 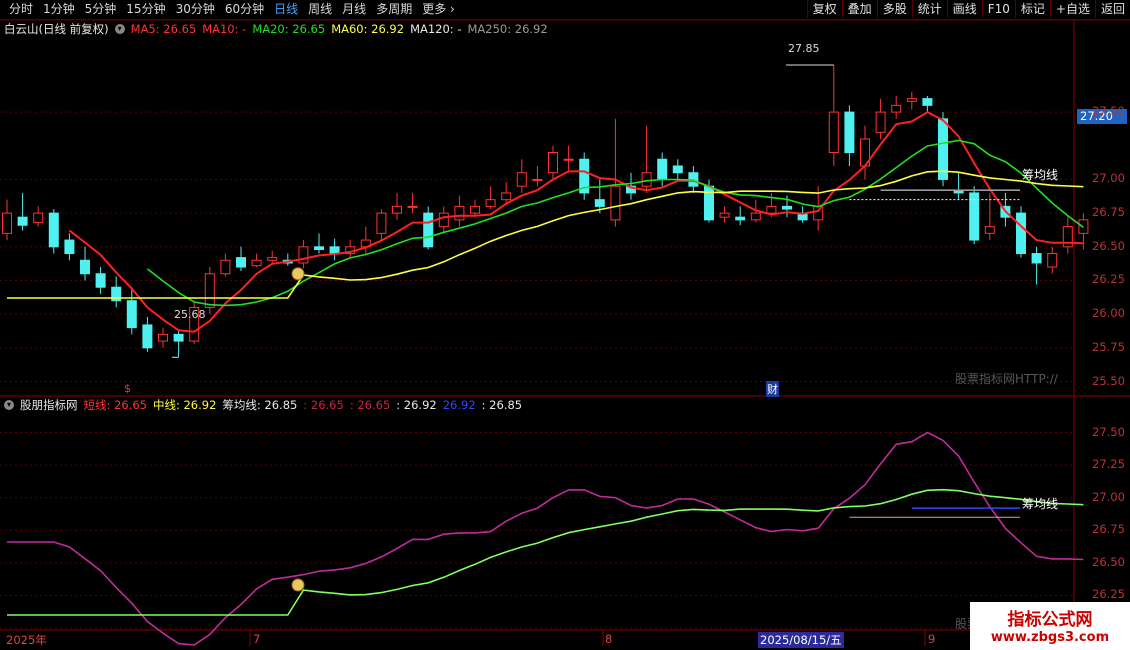 I want to click on chip-line-label-sub: 筹均线, so click(x=1040, y=504).